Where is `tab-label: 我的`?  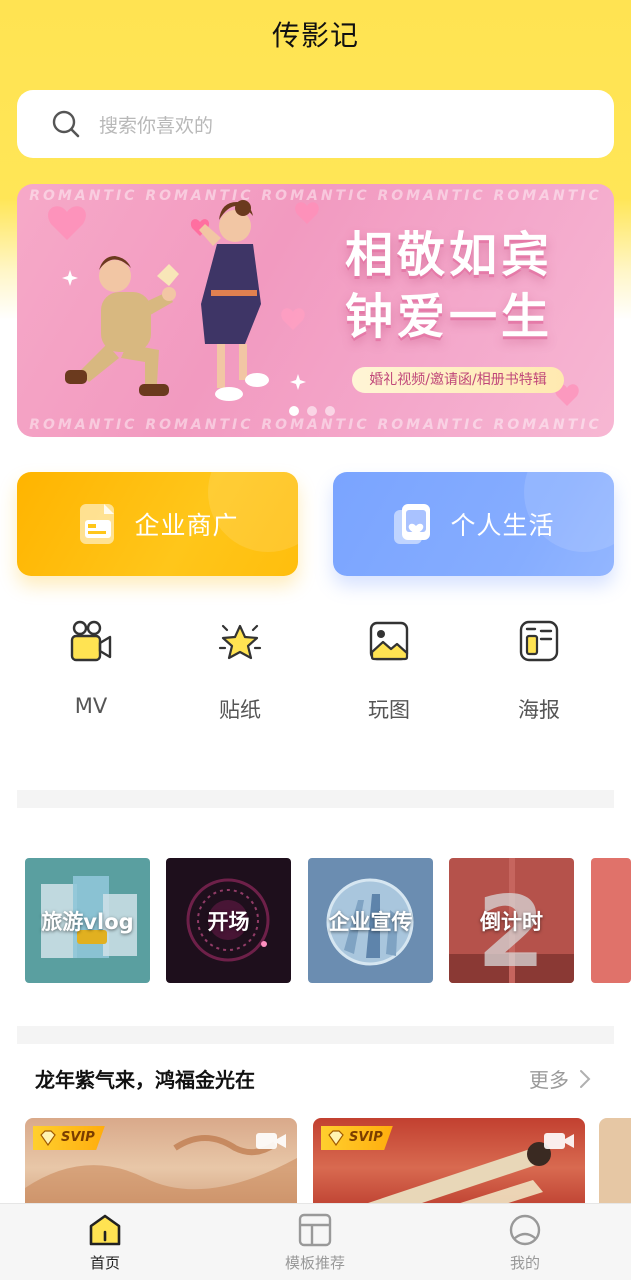 tab-label: 我的 is located at coordinates (524, 1263).